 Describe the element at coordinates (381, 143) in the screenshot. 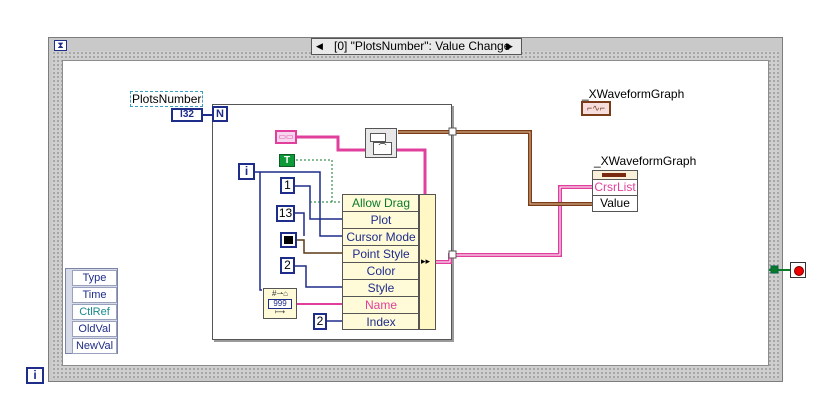

I see `graph-ref-icon: ⌒` at that location.